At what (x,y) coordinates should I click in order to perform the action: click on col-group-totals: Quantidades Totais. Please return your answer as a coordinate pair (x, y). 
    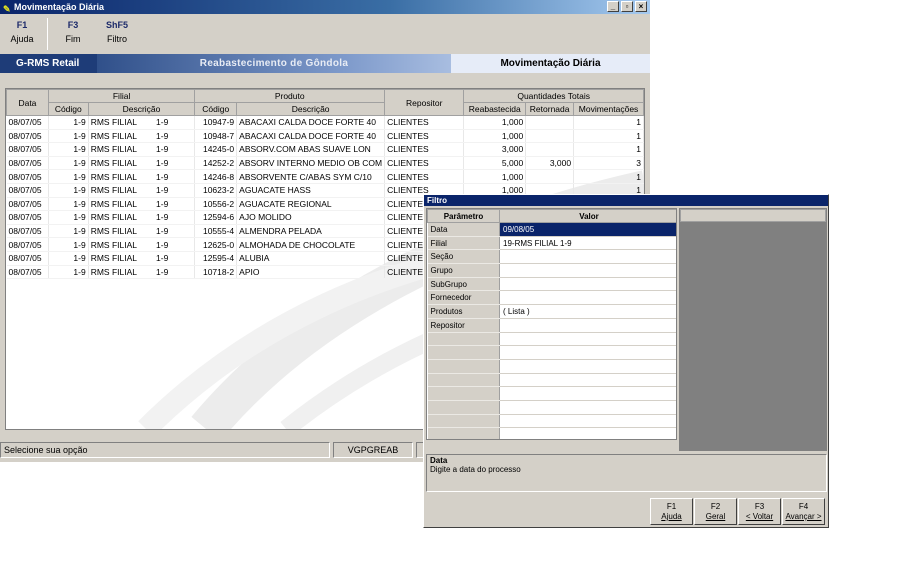
    Looking at the image, I should click on (553, 96).